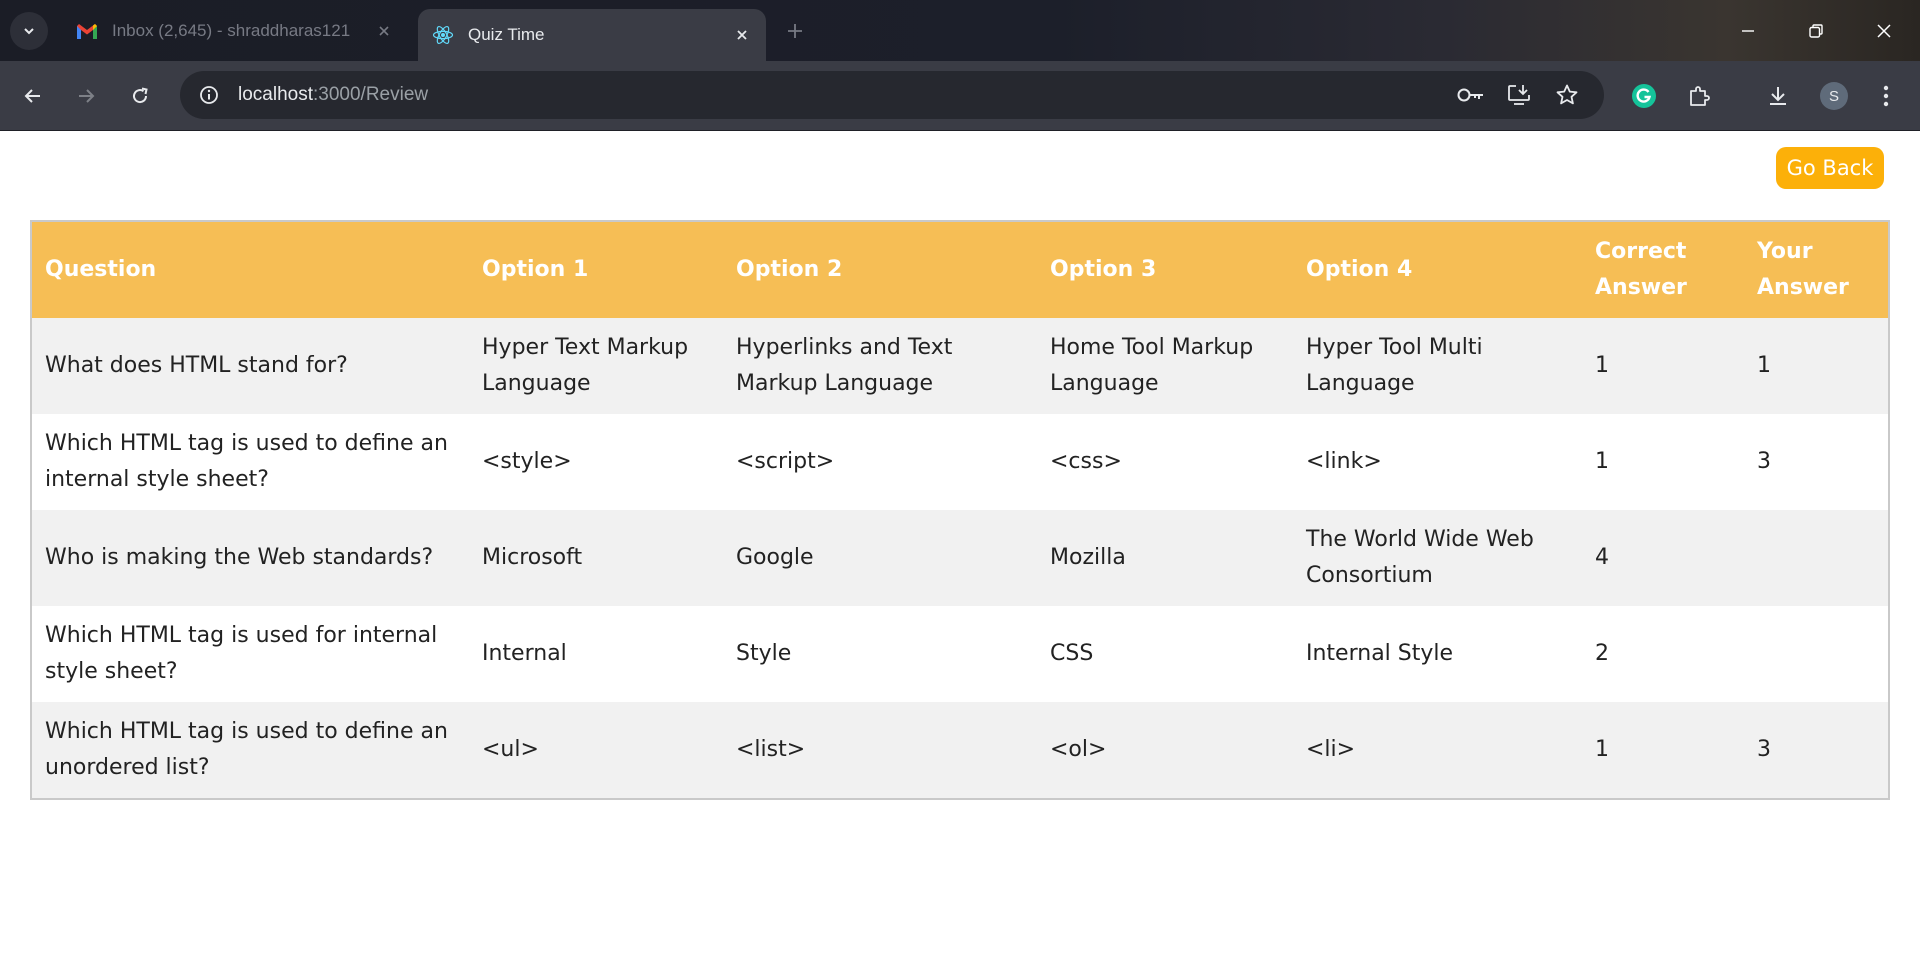  I want to click on url-text: localhost:3000/Review, so click(333, 95).